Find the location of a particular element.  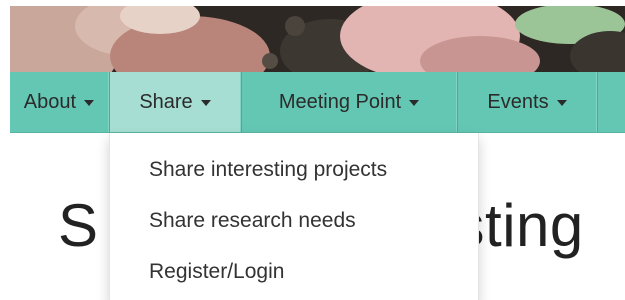

page-heading-left-fragment: S is located at coordinates (78, 225).